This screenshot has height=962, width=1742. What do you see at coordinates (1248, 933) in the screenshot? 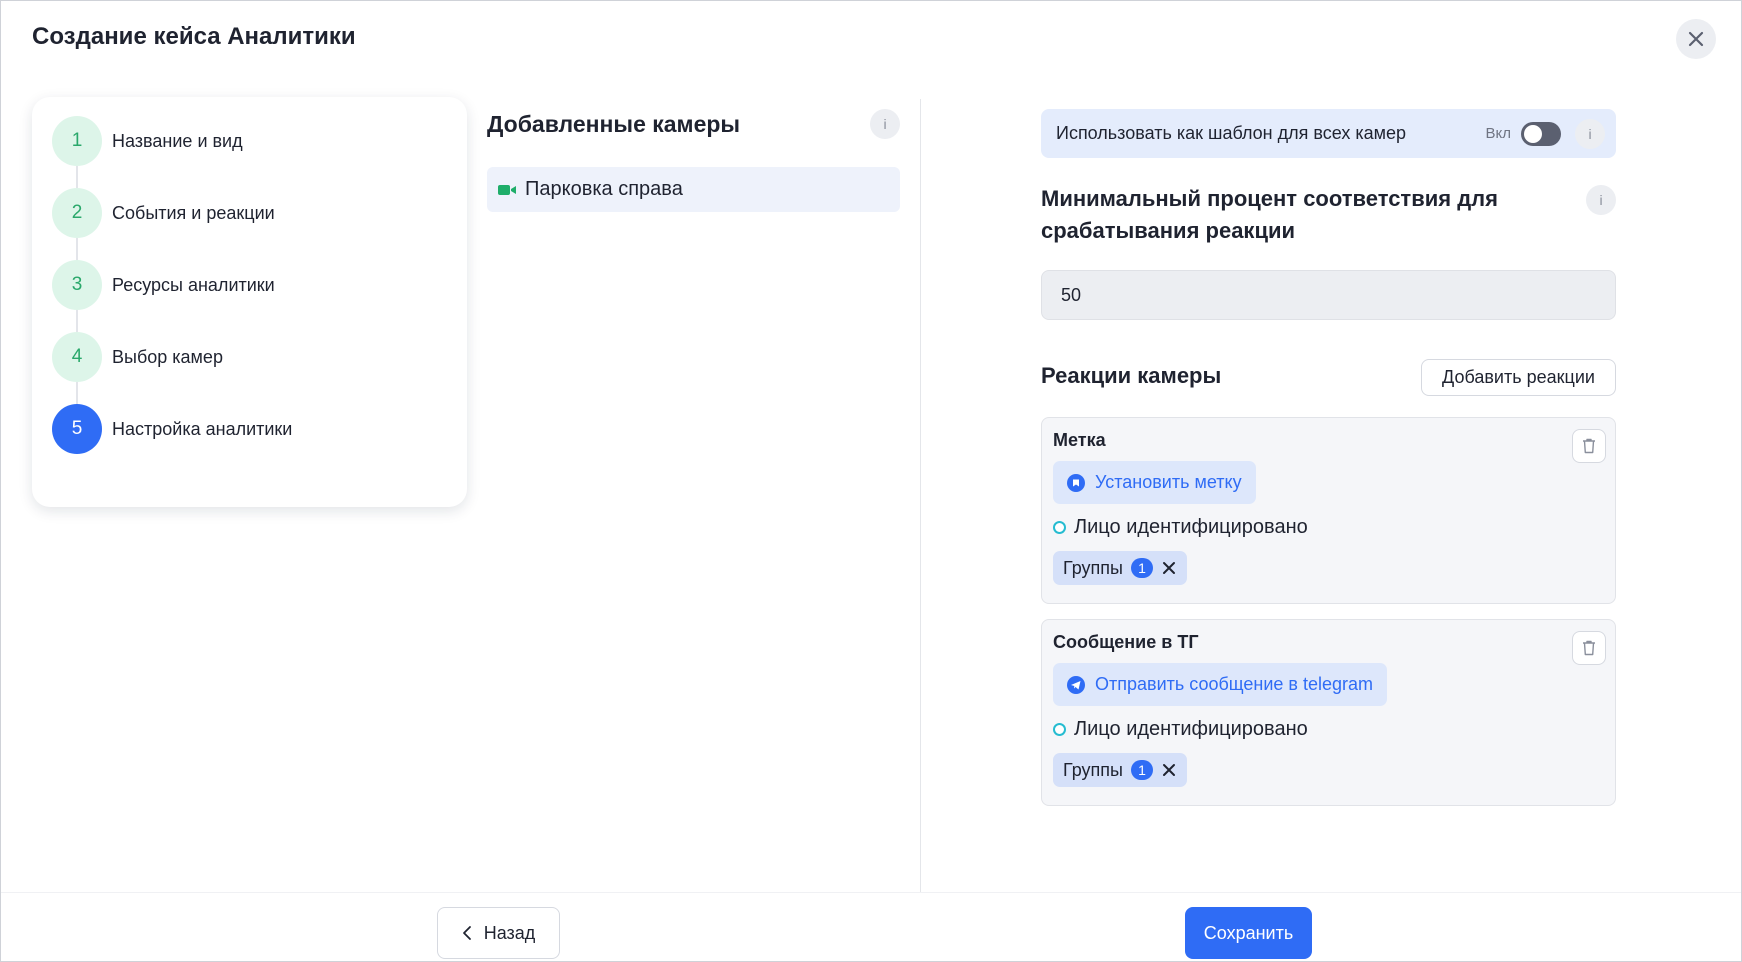
I see `save-button: Сохранить` at bounding box center [1248, 933].